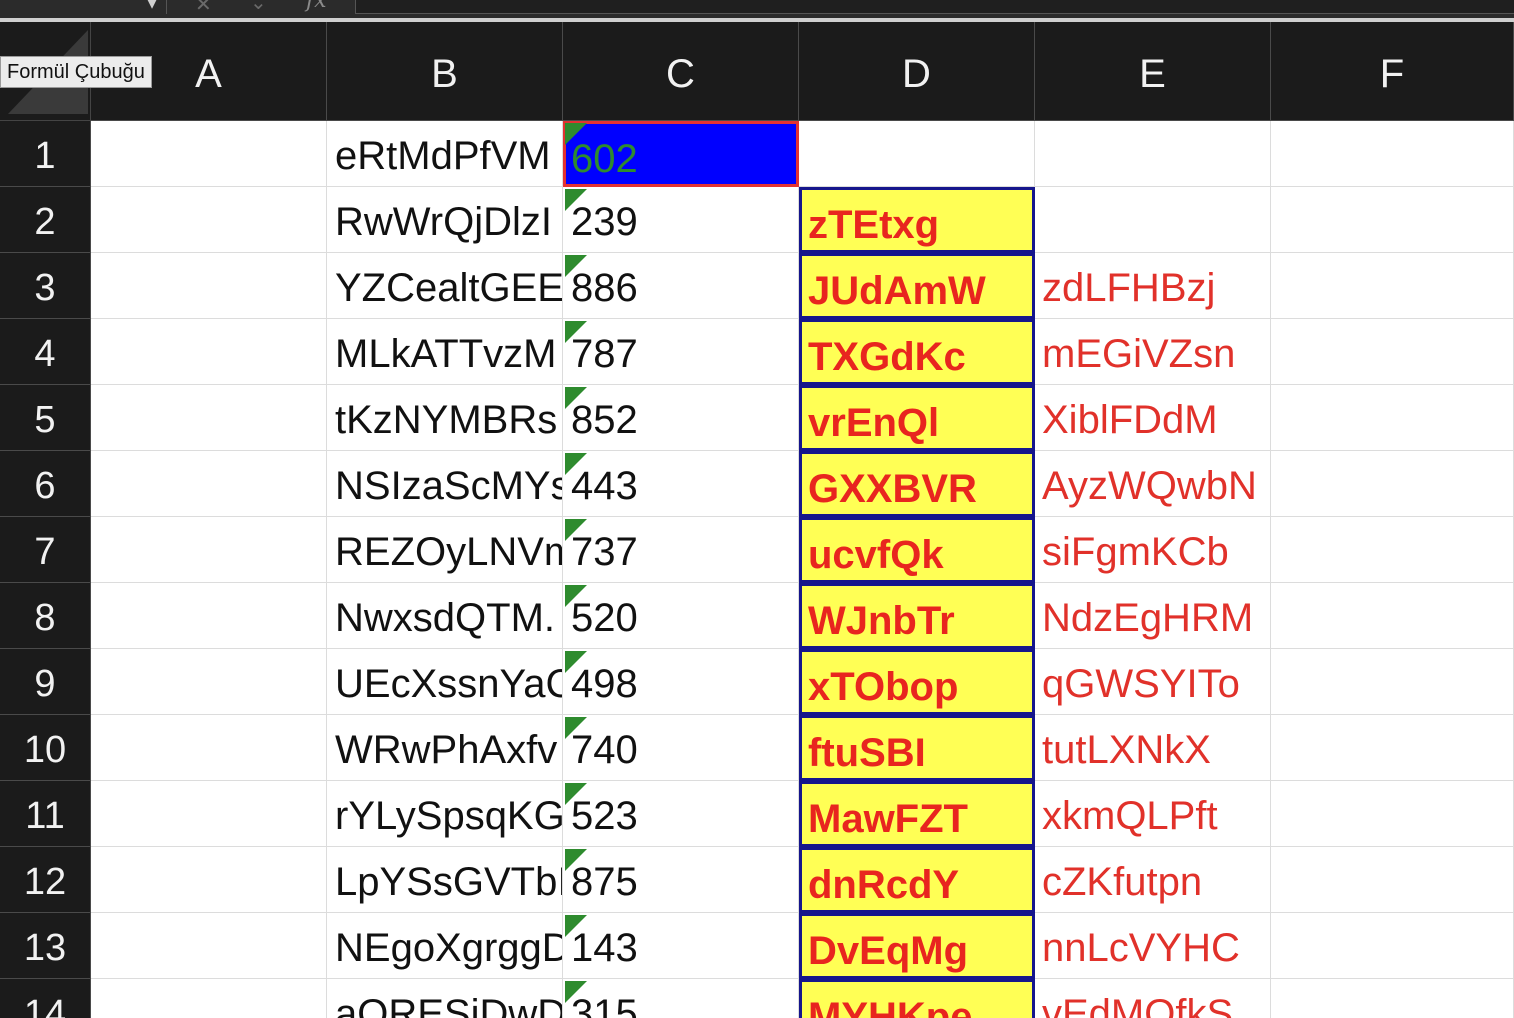 The width and height of the screenshot is (1514, 1018). Describe the element at coordinates (445, 748) in the screenshot. I see `cell-b10: WRwPhAxfv` at that location.